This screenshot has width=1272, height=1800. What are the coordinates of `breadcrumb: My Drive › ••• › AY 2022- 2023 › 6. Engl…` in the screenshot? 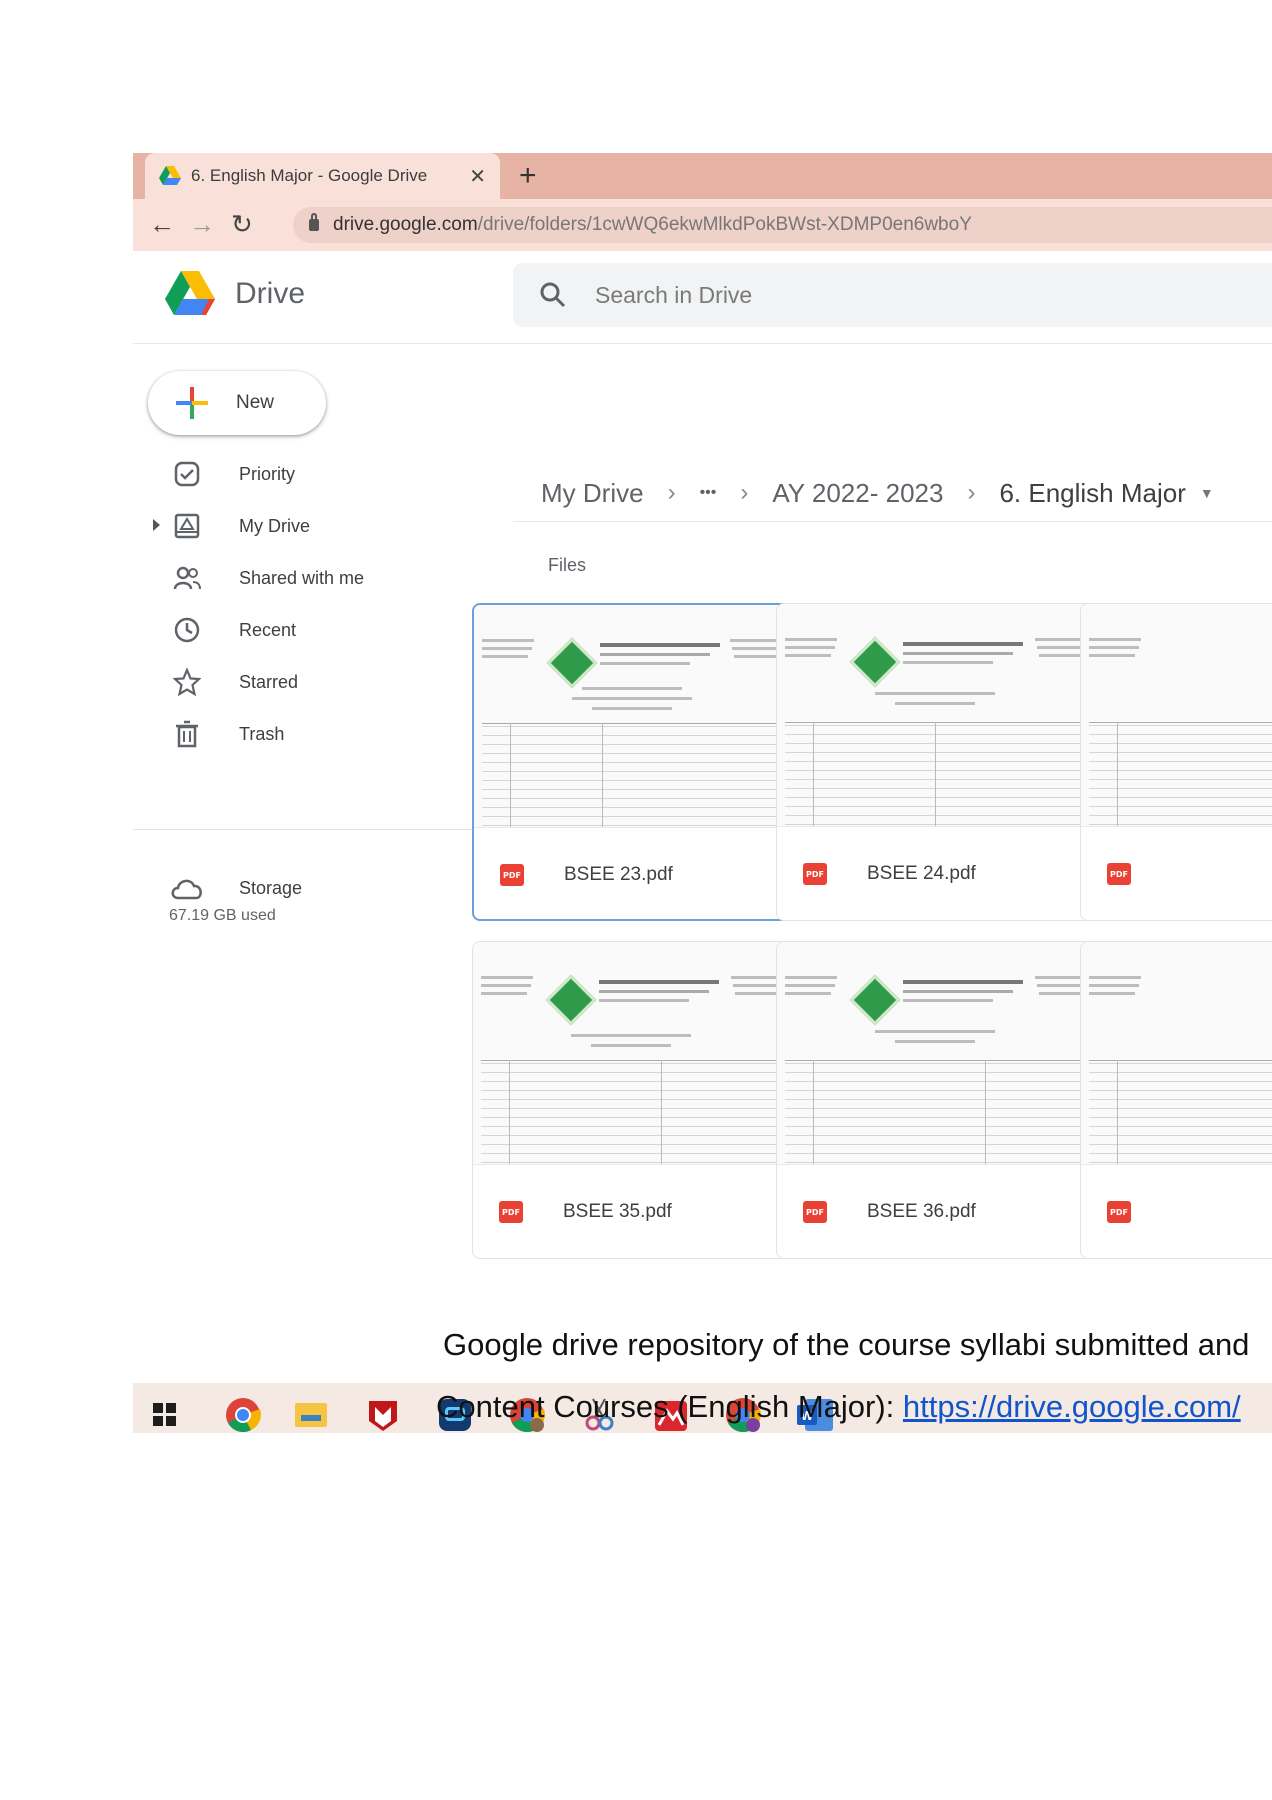 It's located at (877, 493).